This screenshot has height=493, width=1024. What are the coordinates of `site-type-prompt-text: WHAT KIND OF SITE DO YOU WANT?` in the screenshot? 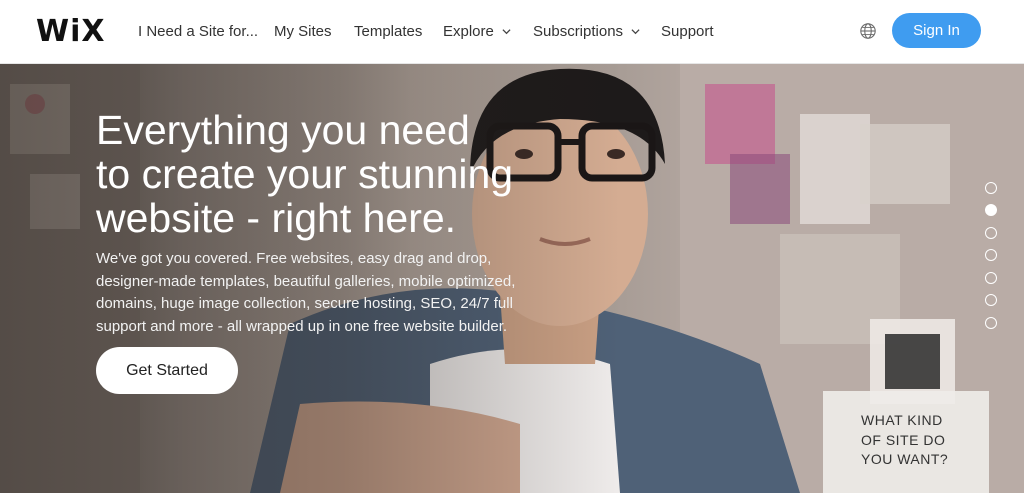 It's located at (921, 440).